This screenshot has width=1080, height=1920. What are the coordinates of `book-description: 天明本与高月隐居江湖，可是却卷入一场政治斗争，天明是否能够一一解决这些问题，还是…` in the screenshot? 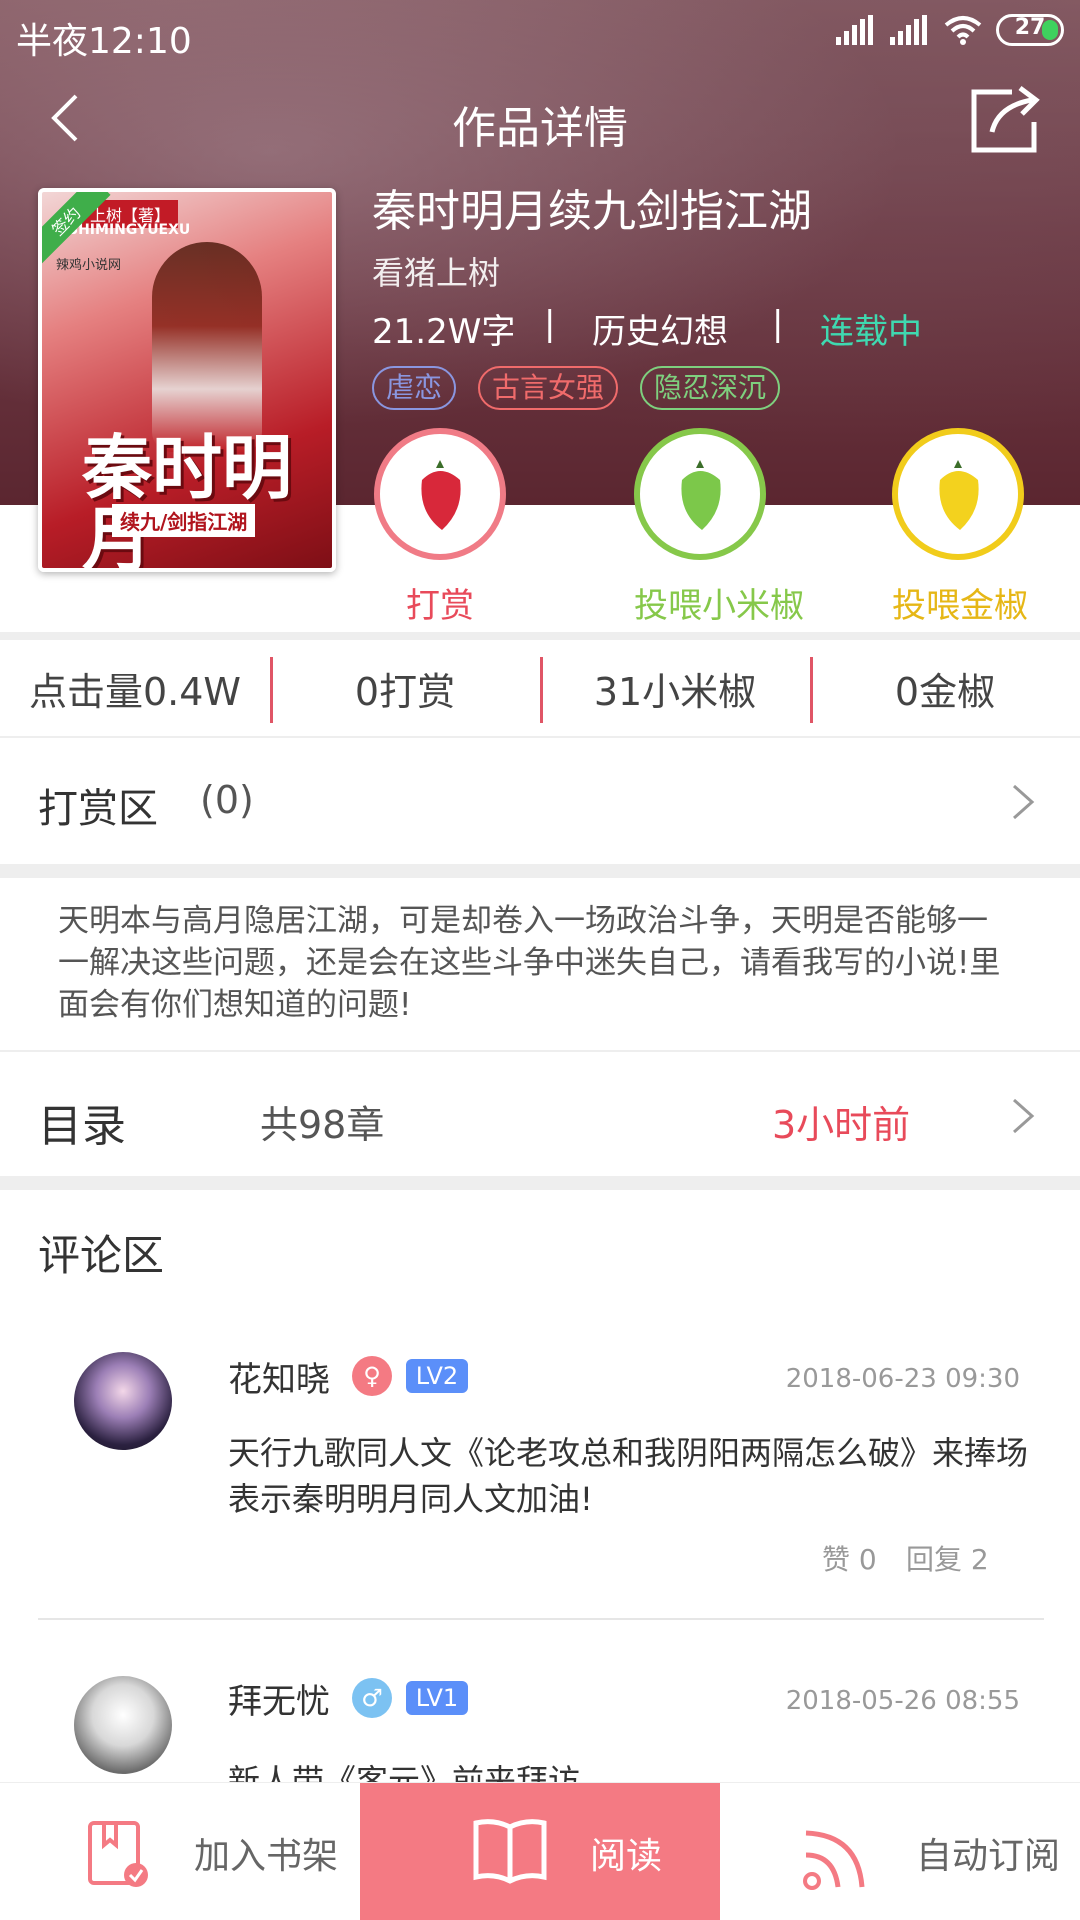 It's located at (529, 963).